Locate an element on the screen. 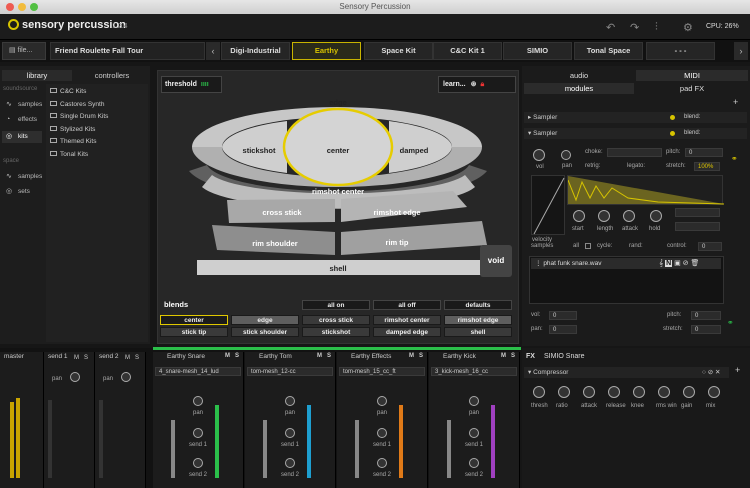 This screenshot has height=488, width=750. sample-row: ⋮ phat funk snare.wav 𝄞 N ▣ ⊘ 🗑︎ is located at coordinates (626, 263).